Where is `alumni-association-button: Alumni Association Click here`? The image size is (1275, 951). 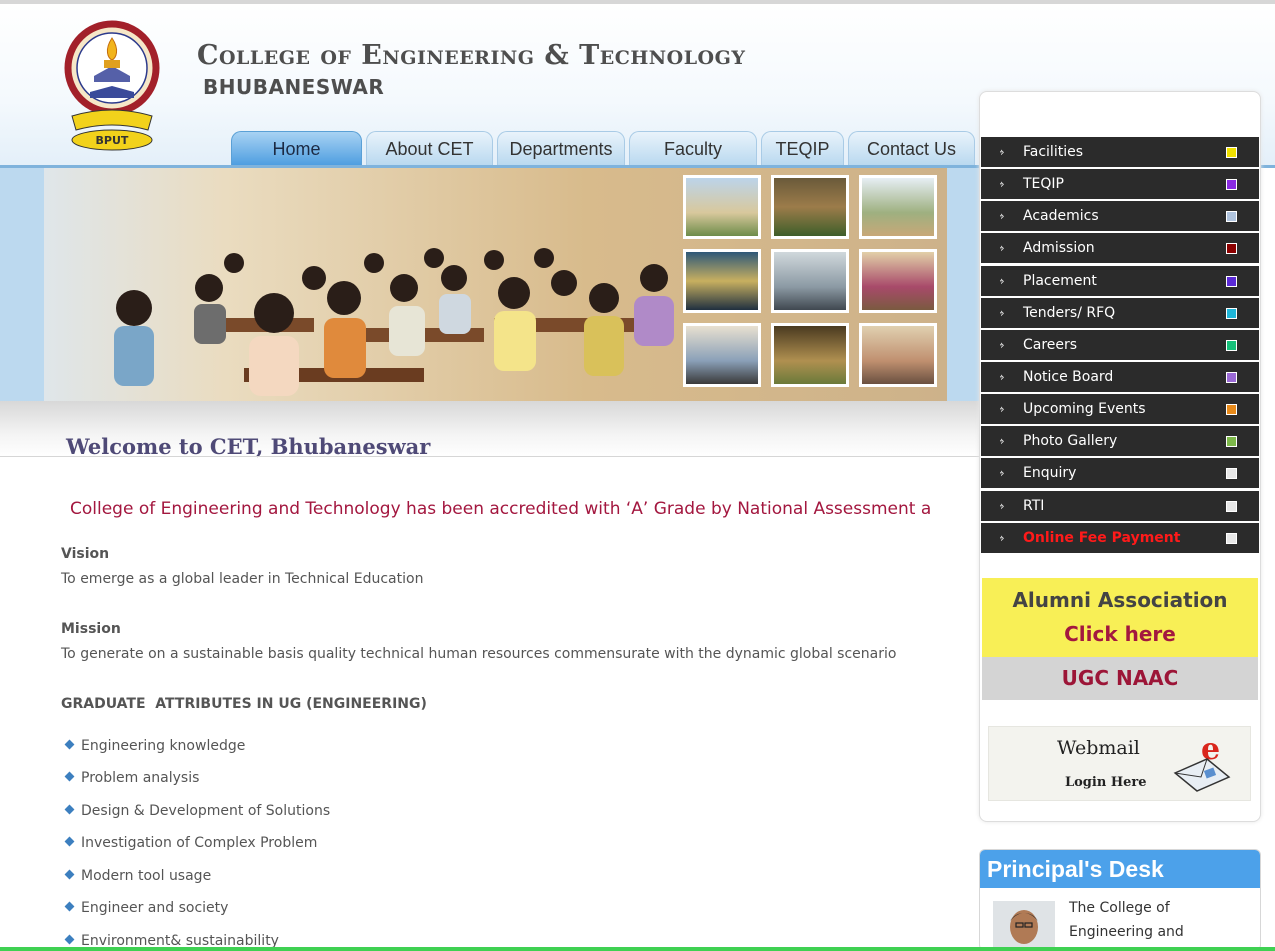
alumni-association-button: Alumni Association Click here is located at coordinates (1120, 617).